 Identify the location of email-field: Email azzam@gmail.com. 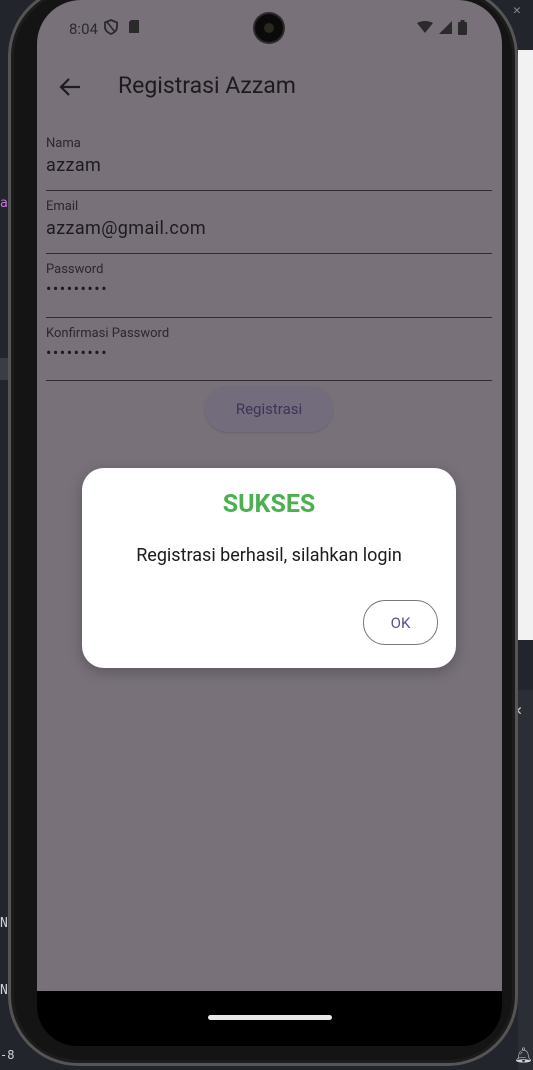
(269, 226).